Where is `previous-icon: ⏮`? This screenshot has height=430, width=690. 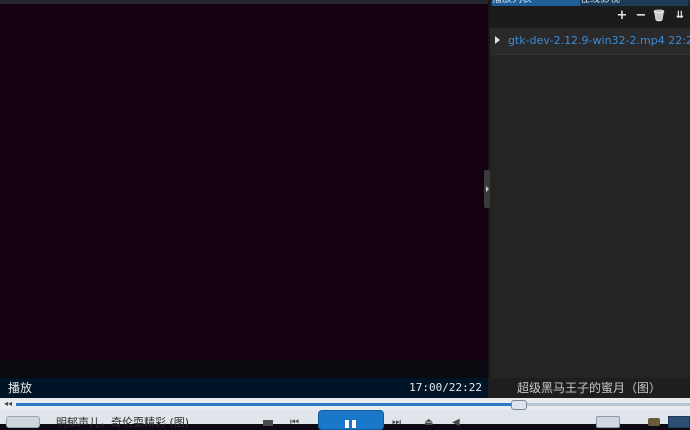 previous-icon: ⏮ is located at coordinates (294, 423).